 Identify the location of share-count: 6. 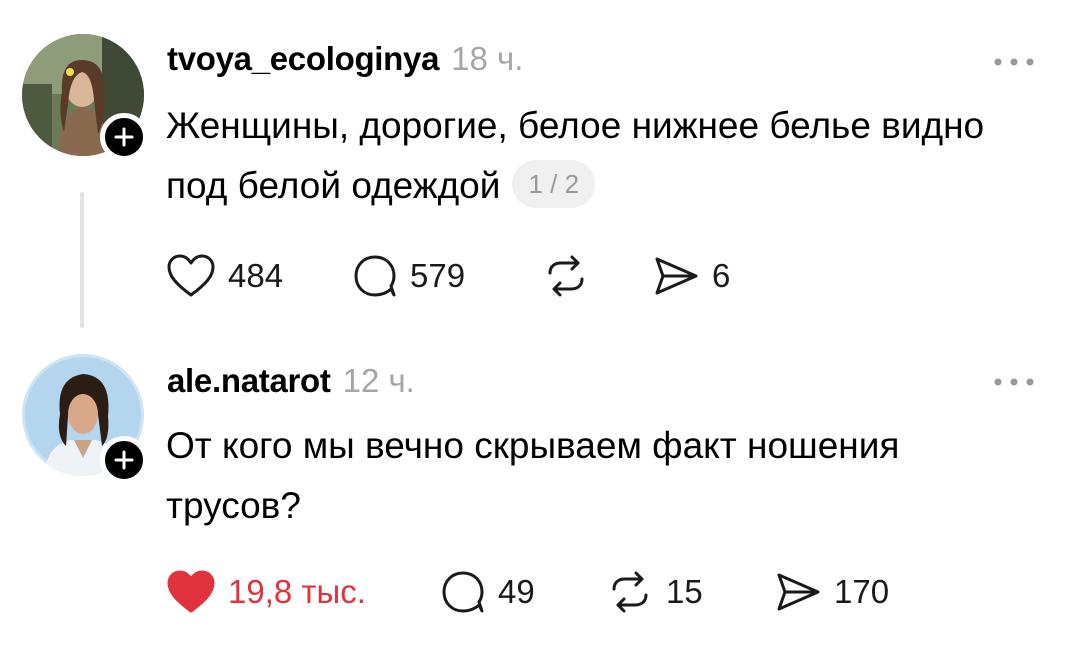
(721, 275).